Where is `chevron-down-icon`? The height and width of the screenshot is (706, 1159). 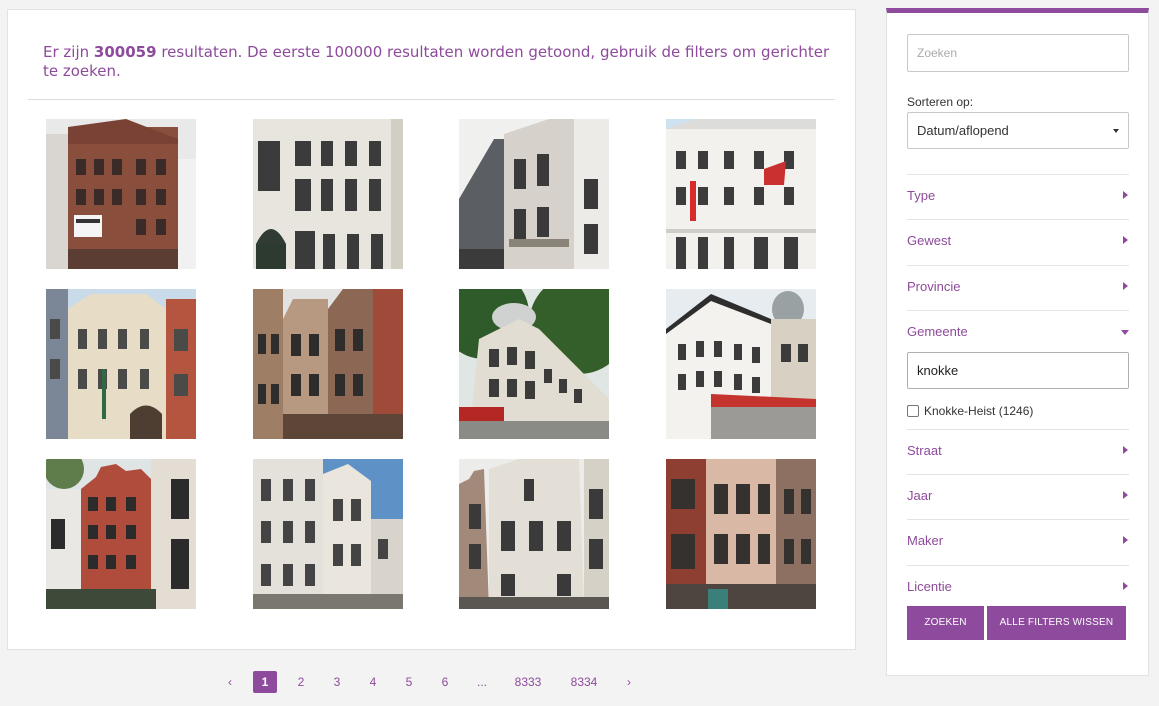 chevron-down-icon is located at coordinates (1125, 332).